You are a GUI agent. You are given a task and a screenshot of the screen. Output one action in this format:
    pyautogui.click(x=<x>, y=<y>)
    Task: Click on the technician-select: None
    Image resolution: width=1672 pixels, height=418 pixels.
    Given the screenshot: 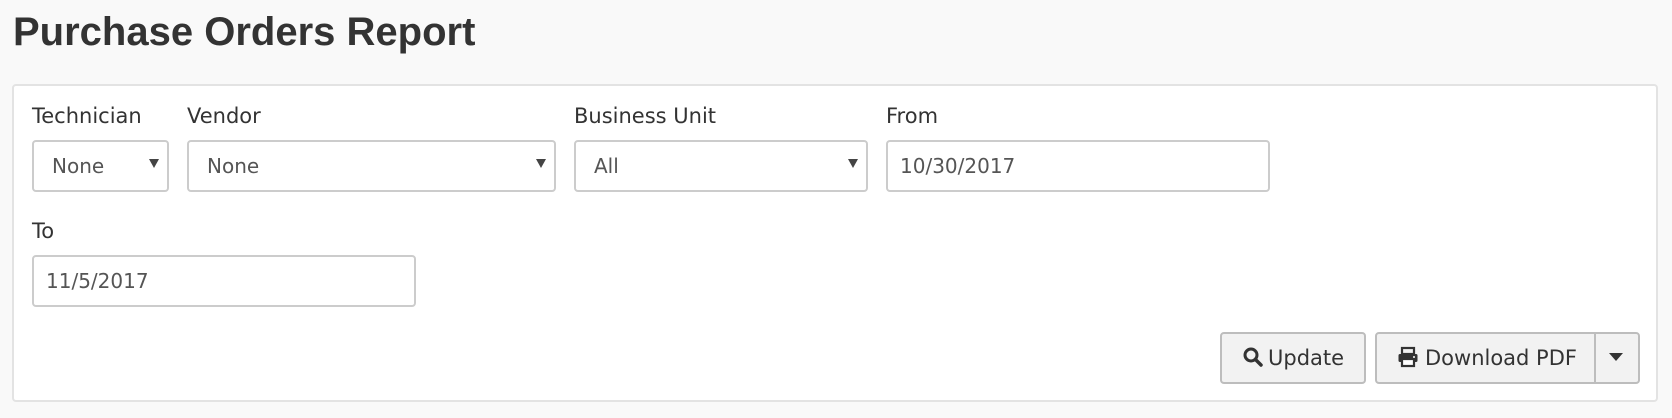 What is the action you would take?
    pyautogui.click(x=100, y=166)
    